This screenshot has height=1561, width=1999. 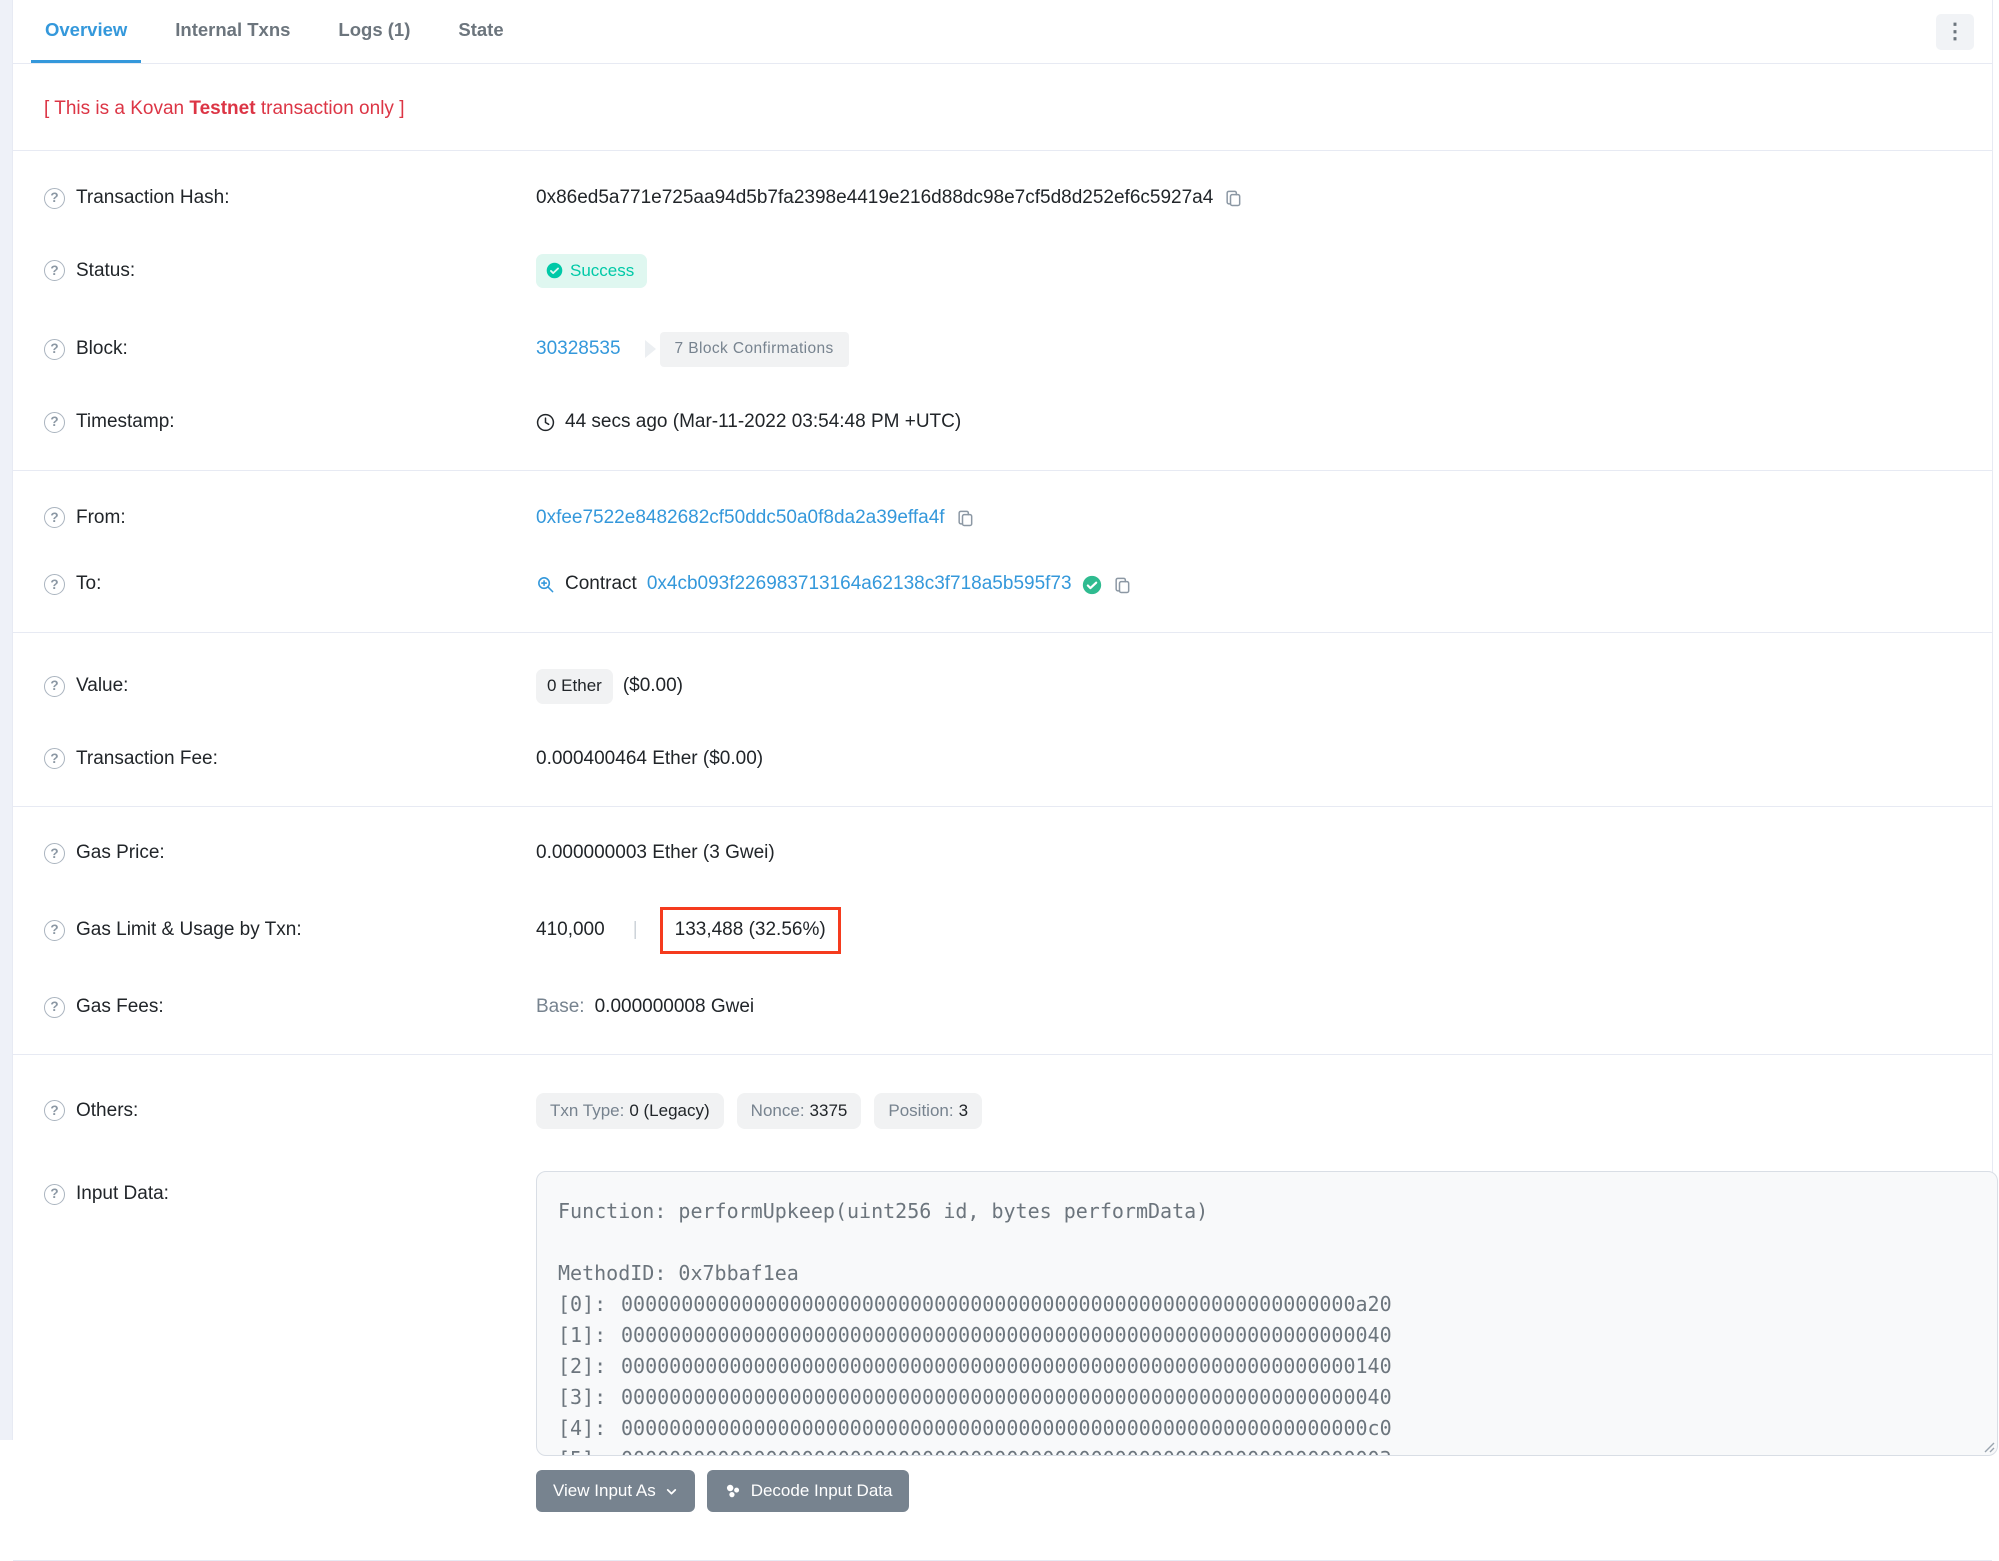 I want to click on position-pill: Position: 3, so click(x=928, y=1111).